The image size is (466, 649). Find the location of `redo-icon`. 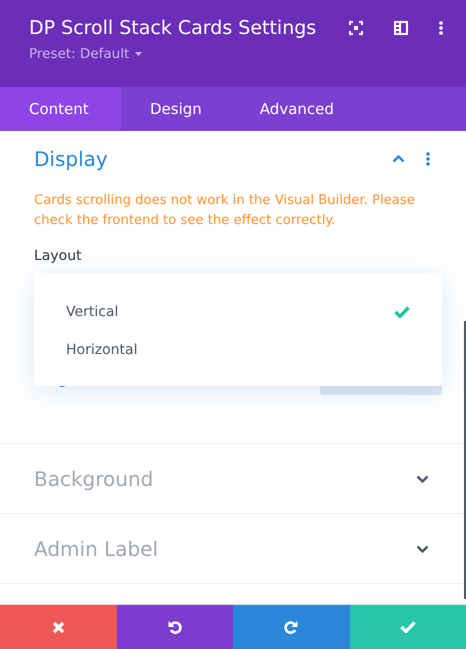

redo-icon is located at coordinates (291, 627).